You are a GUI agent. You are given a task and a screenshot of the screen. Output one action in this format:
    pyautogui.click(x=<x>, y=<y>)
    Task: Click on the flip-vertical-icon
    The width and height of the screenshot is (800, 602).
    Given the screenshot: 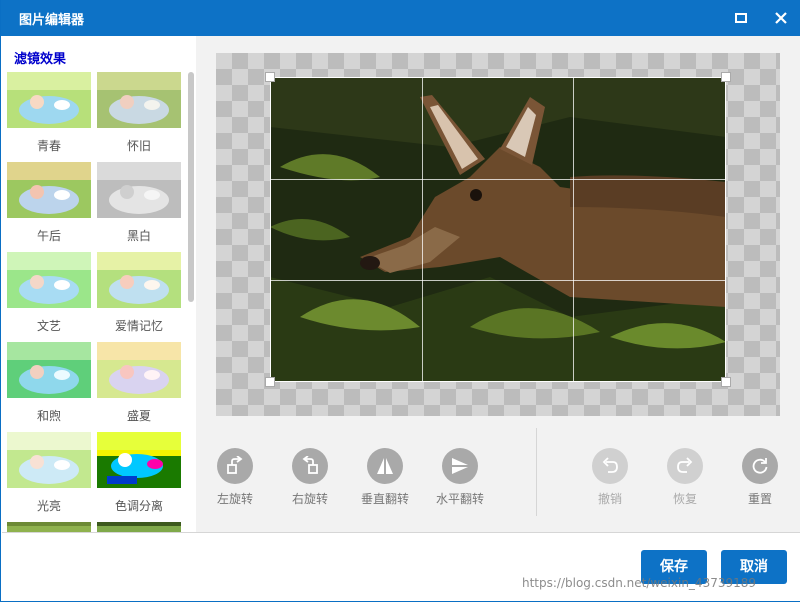 What is the action you would take?
    pyautogui.click(x=385, y=466)
    